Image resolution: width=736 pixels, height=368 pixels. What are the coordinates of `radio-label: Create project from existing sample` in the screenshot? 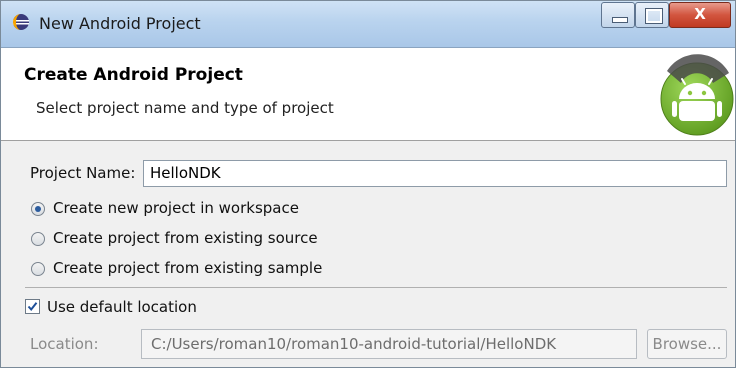 It's located at (188, 268).